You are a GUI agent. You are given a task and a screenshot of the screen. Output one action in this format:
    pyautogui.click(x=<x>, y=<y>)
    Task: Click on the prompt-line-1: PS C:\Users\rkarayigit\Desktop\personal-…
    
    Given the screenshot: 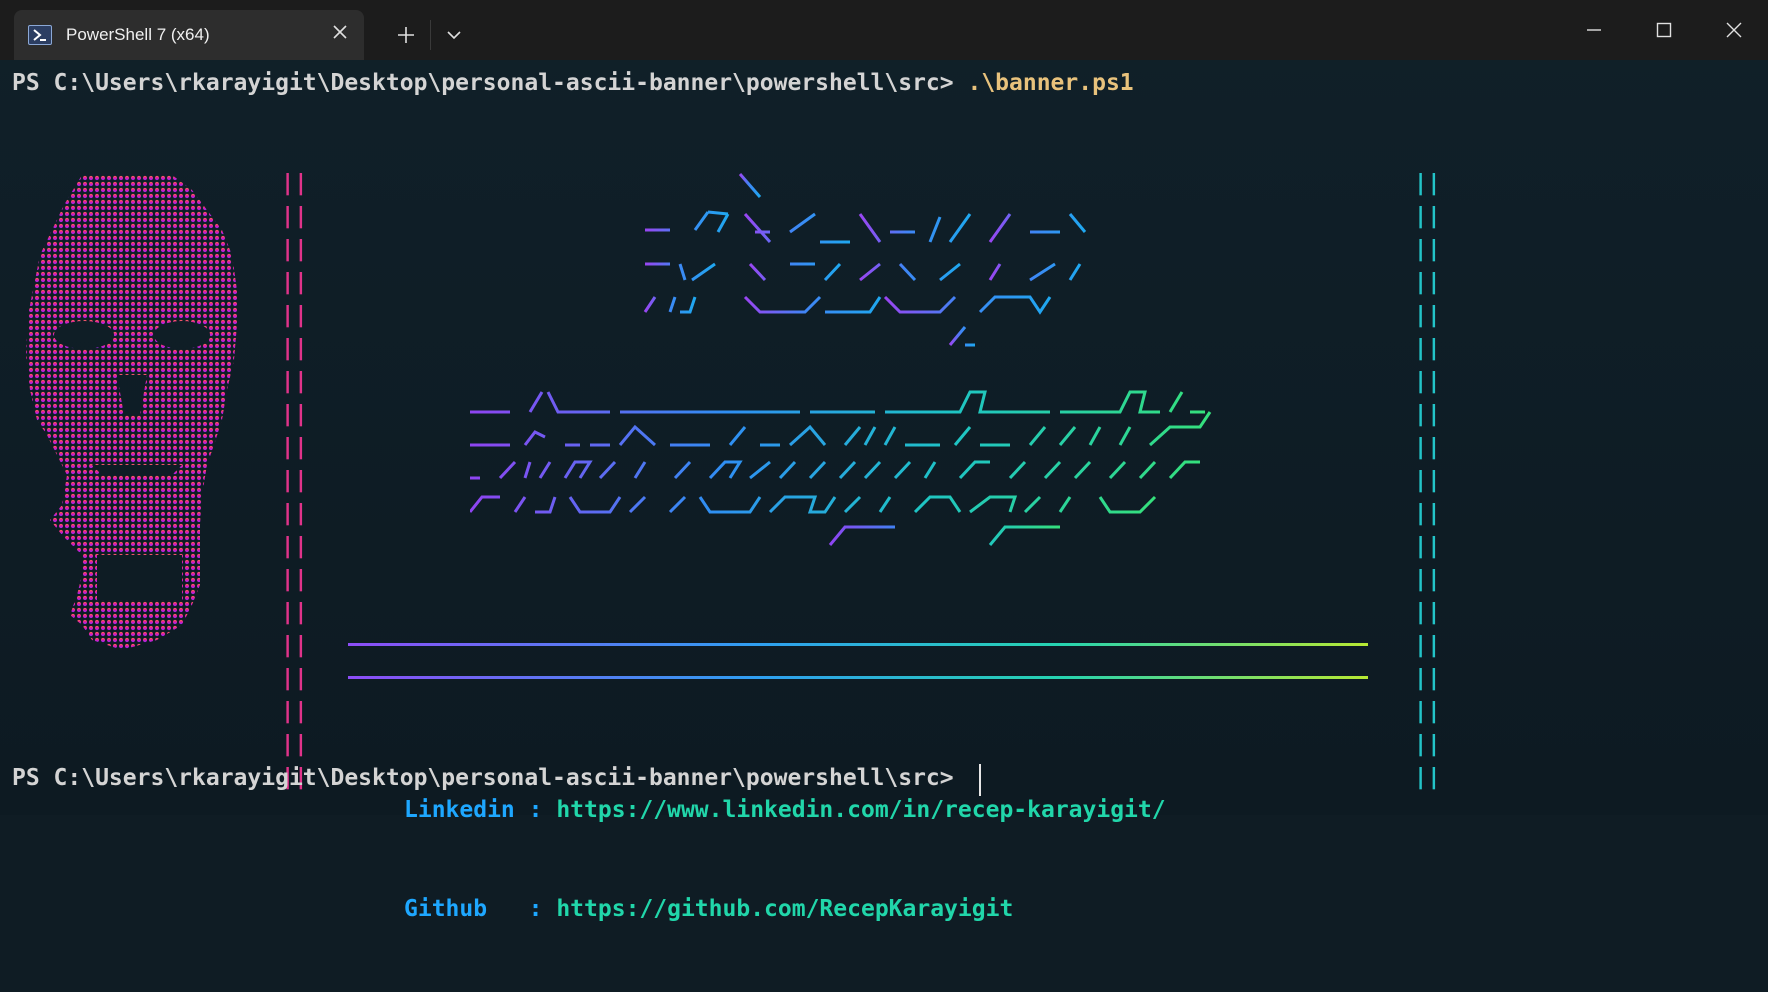 What is the action you would take?
    pyautogui.click(x=573, y=83)
    